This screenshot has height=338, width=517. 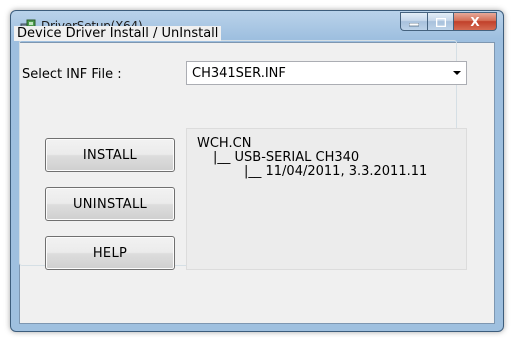 I want to click on minimize-button, so click(x=413, y=21).